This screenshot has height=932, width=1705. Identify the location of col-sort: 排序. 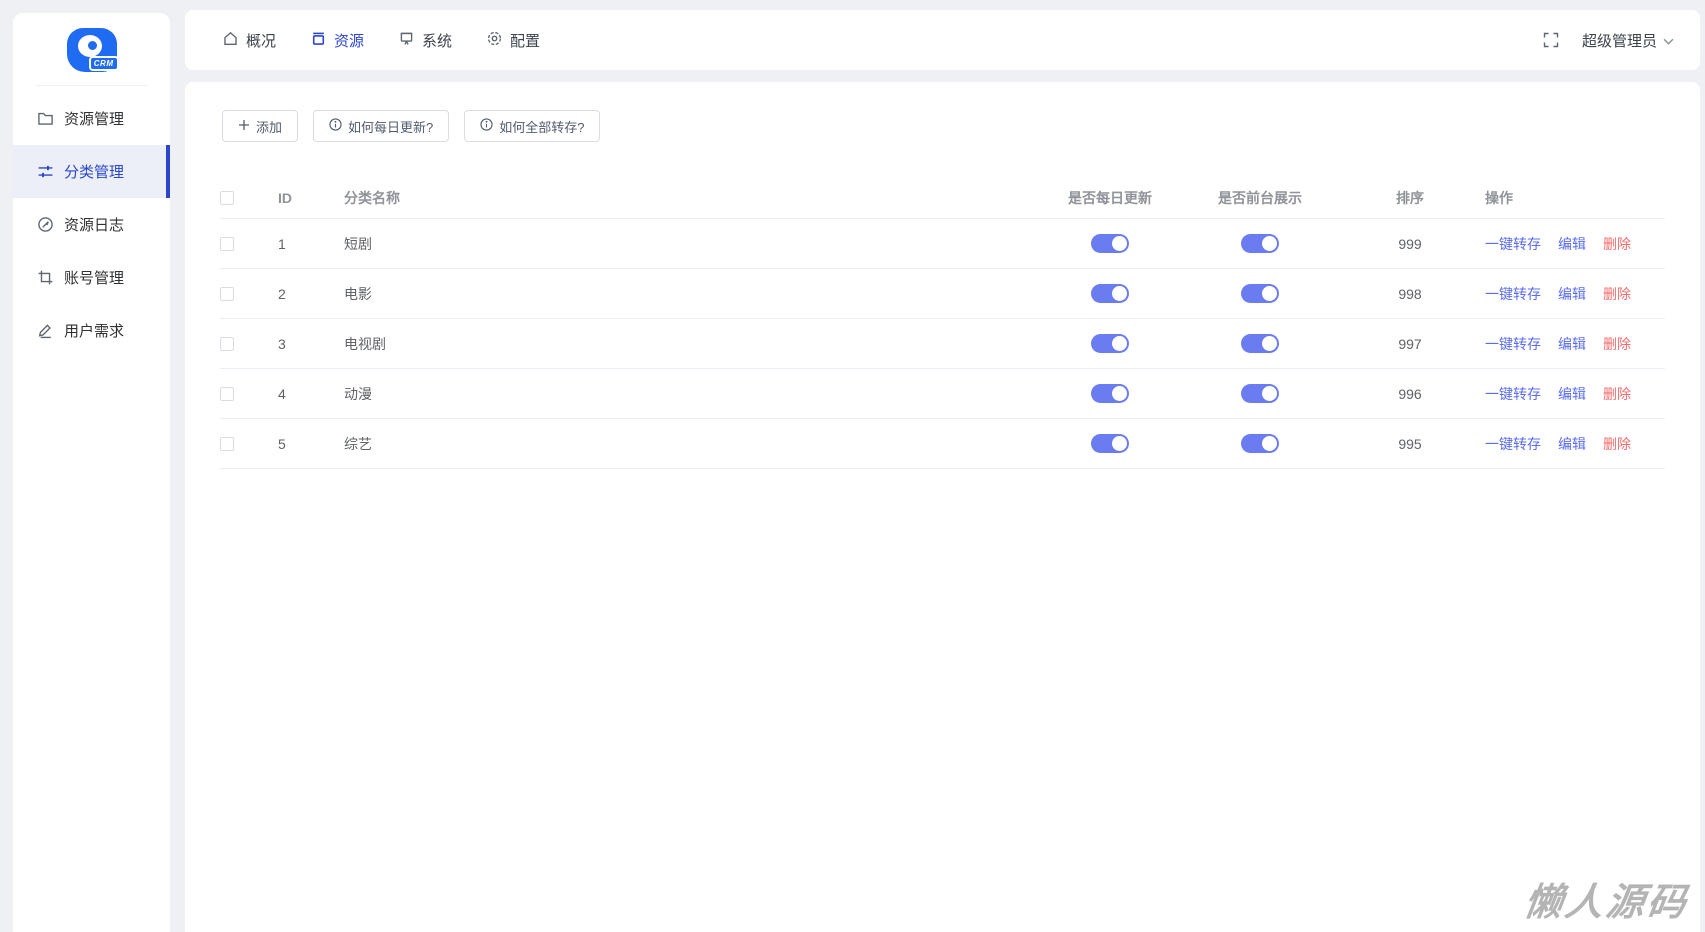
(1410, 198).